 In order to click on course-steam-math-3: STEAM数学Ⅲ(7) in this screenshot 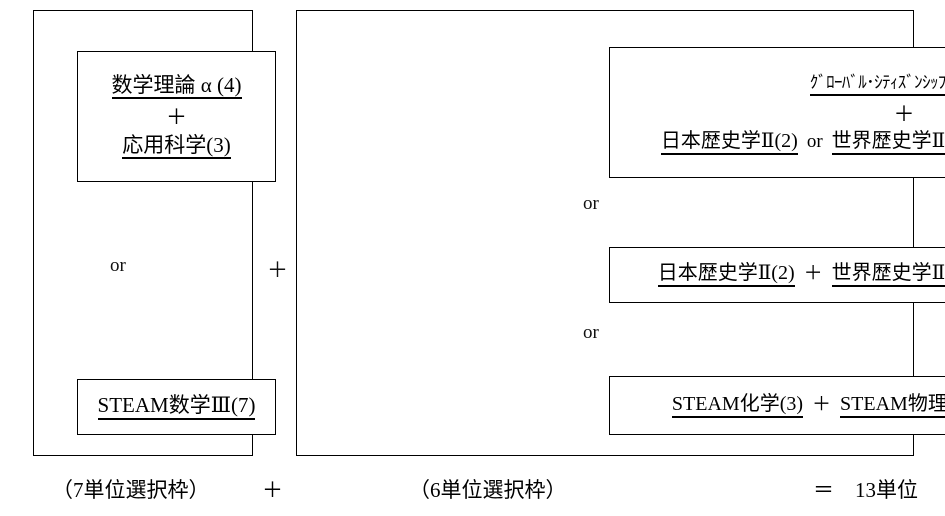, I will do `click(176, 407)`.